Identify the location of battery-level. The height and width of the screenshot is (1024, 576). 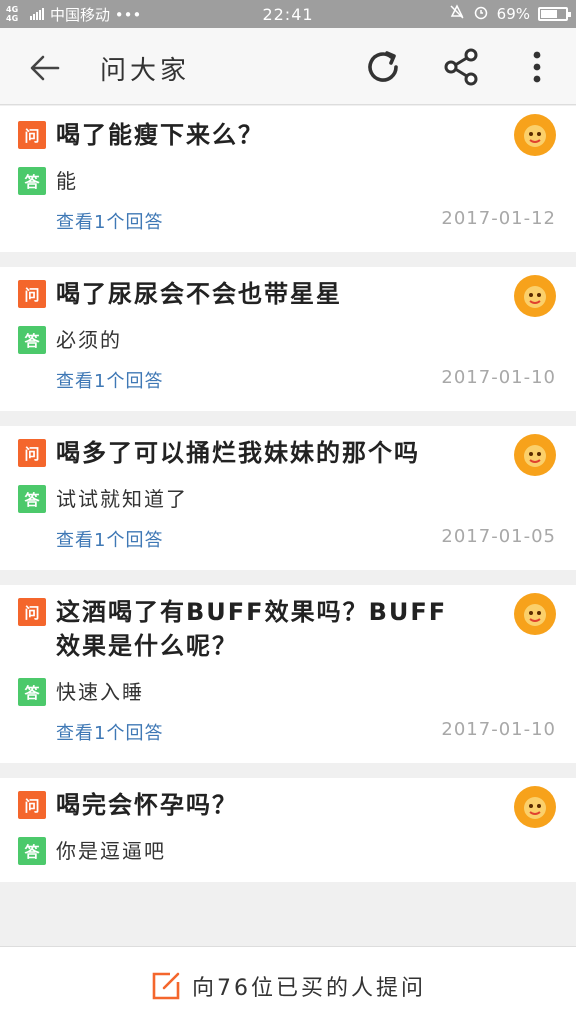
(549, 14).